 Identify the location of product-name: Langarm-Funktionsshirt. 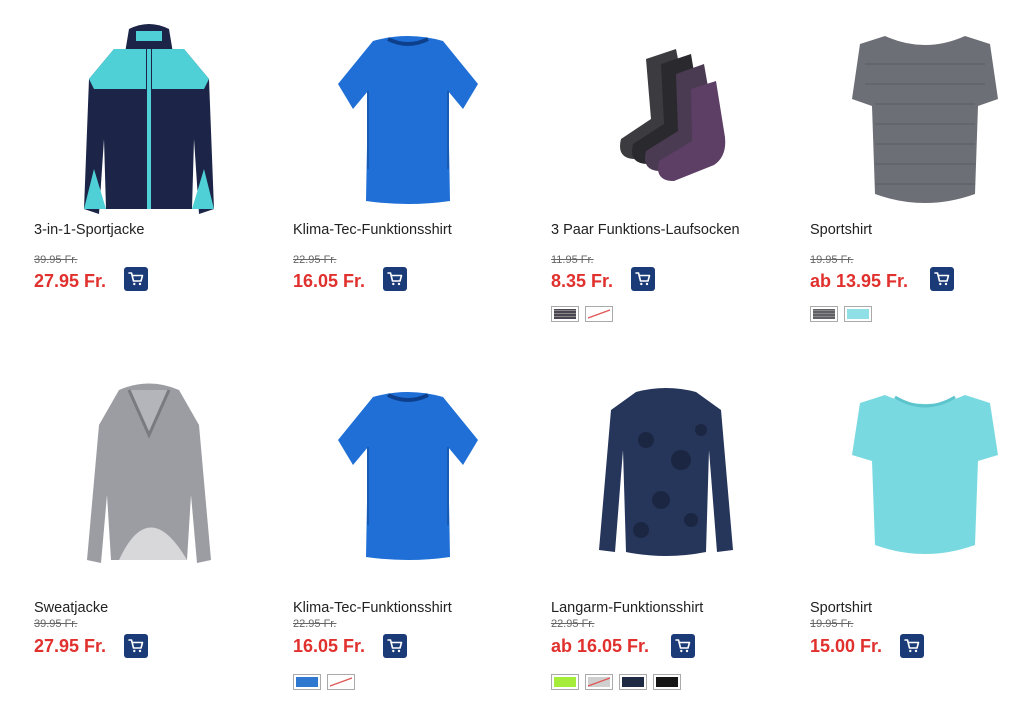
(627, 608).